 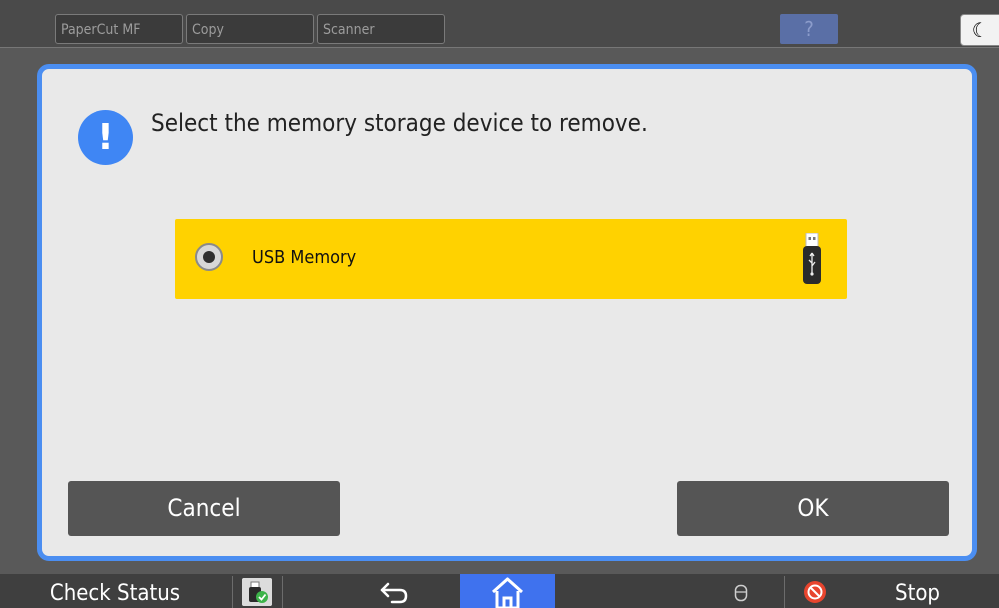 I want to click on cancel-button: Cancel, so click(x=204, y=508).